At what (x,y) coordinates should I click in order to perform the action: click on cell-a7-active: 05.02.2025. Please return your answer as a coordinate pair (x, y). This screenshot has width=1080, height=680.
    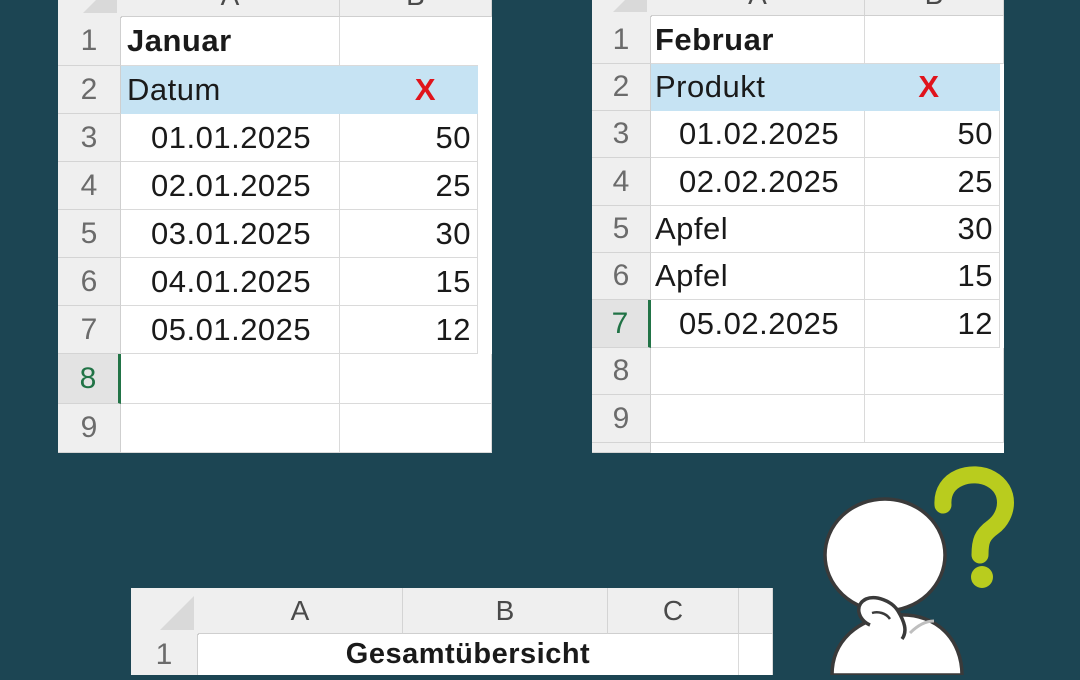
    Looking at the image, I should click on (758, 324).